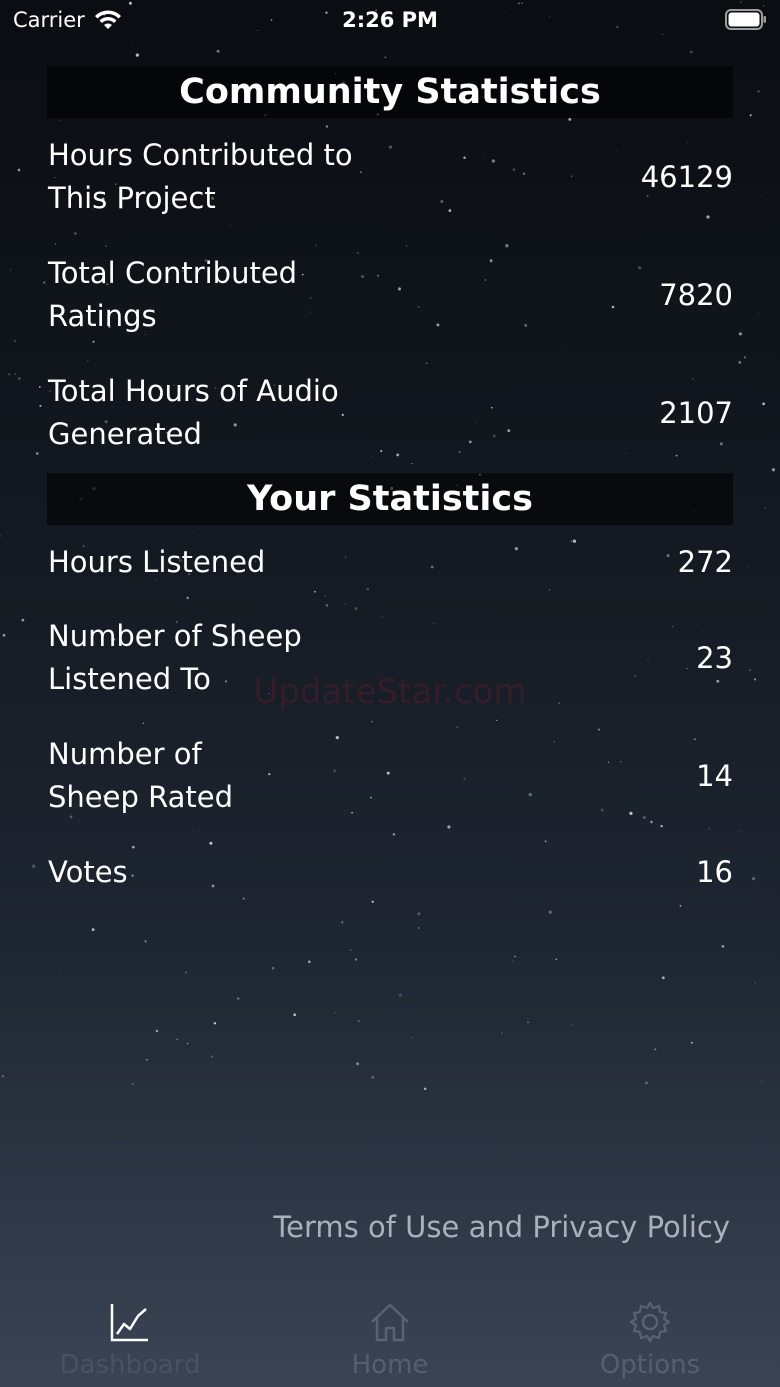  I want to click on stat-value: 7820, so click(696, 294).